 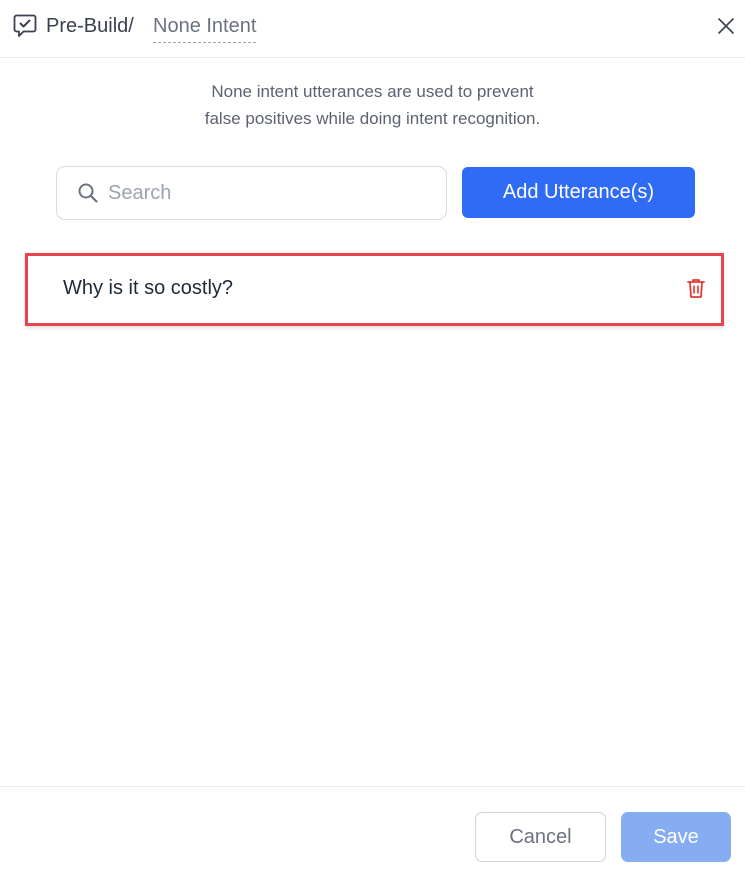 I want to click on search-input, so click(x=268, y=193).